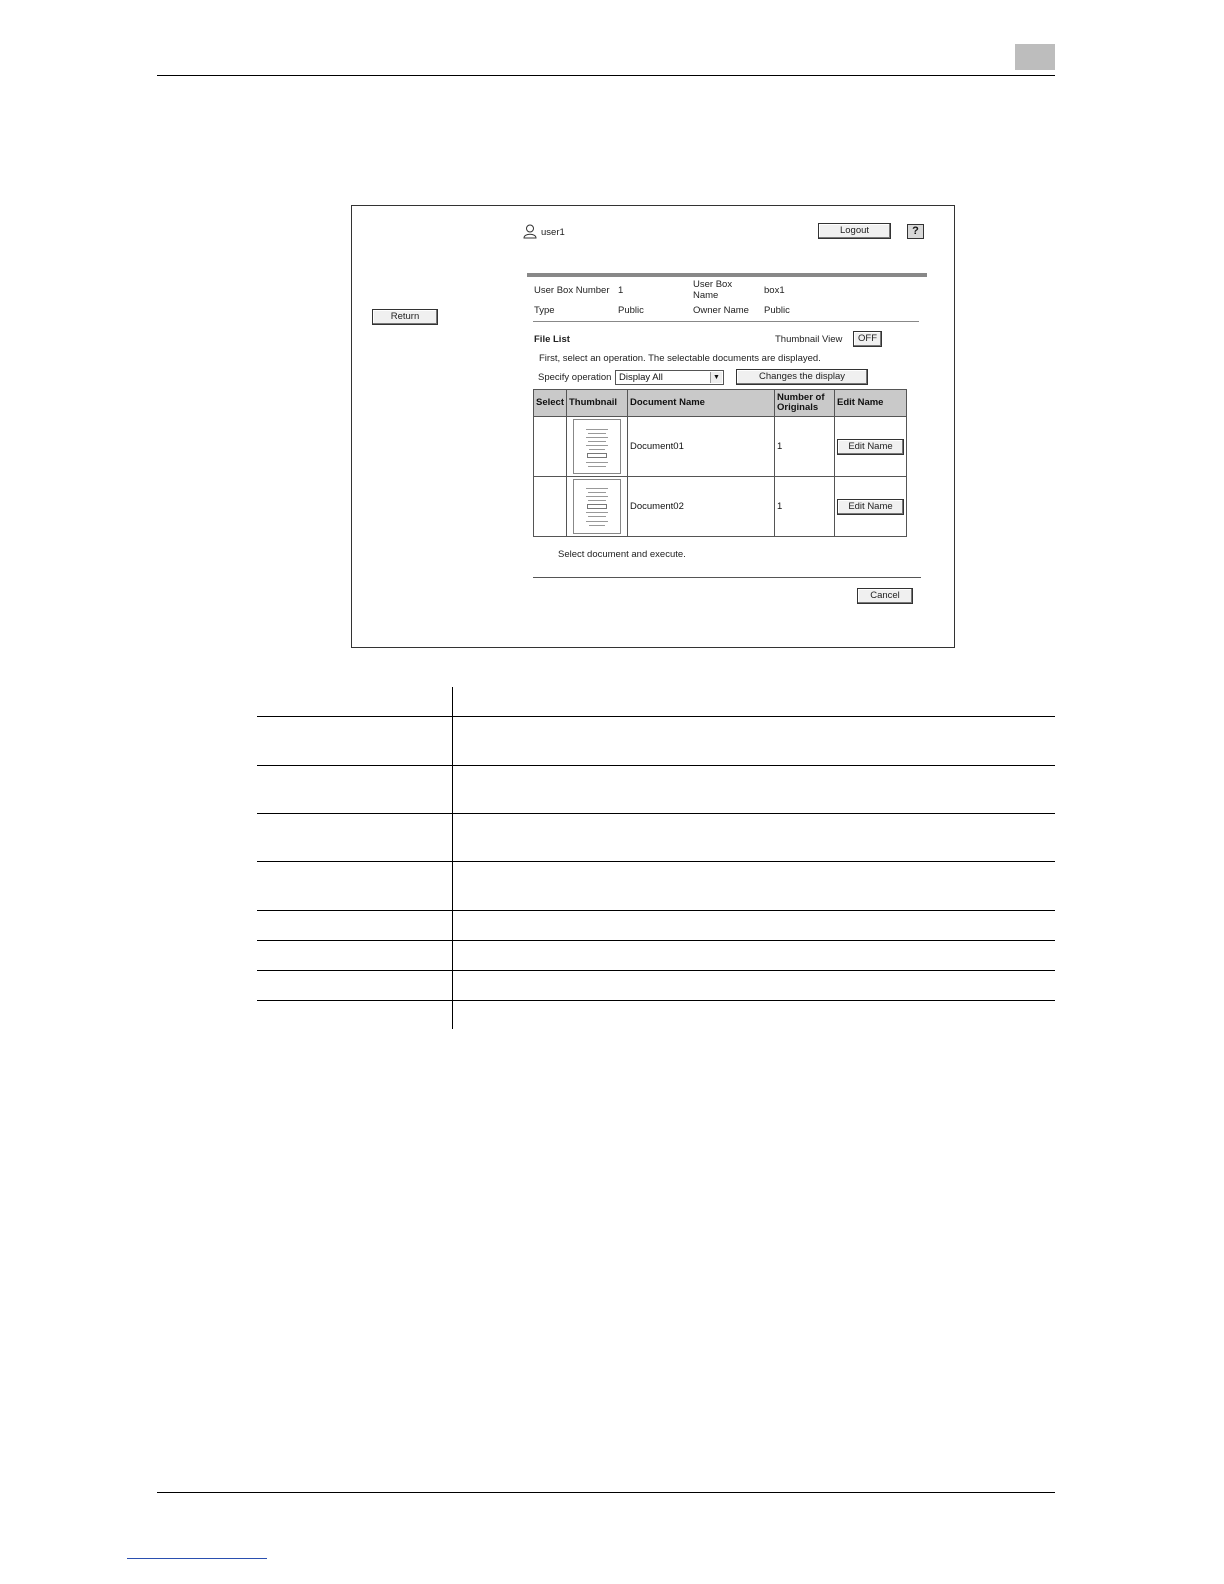 The height and width of the screenshot is (1584, 1224). I want to click on col-originals: Number of Originals, so click(804, 403).